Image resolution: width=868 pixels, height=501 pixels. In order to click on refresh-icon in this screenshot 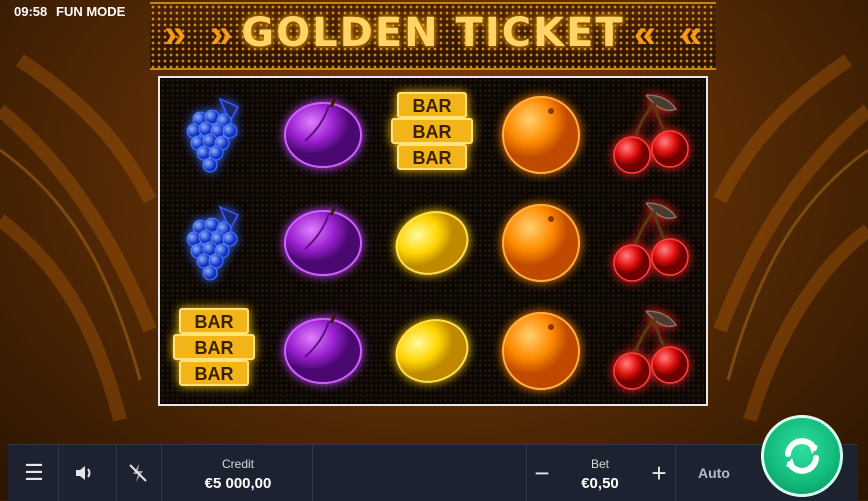, I will do `click(802, 456)`.